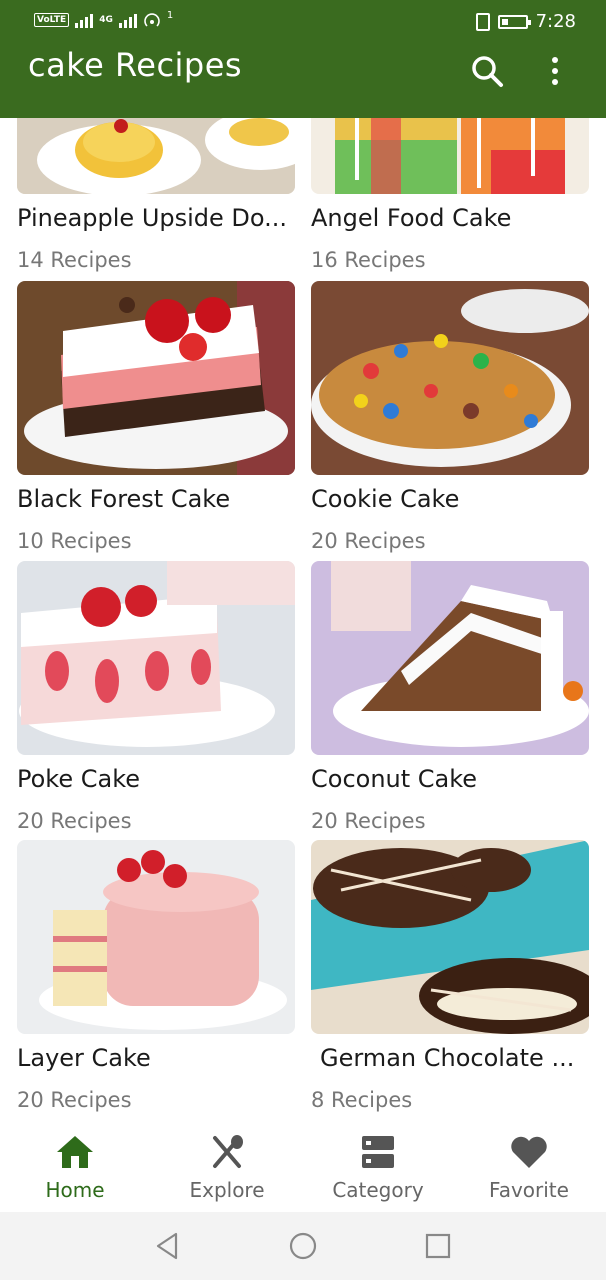 The height and width of the screenshot is (1280, 606). Describe the element at coordinates (74, 260) in the screenshot. I see `recipe-count: 14 Recipes` at that location.